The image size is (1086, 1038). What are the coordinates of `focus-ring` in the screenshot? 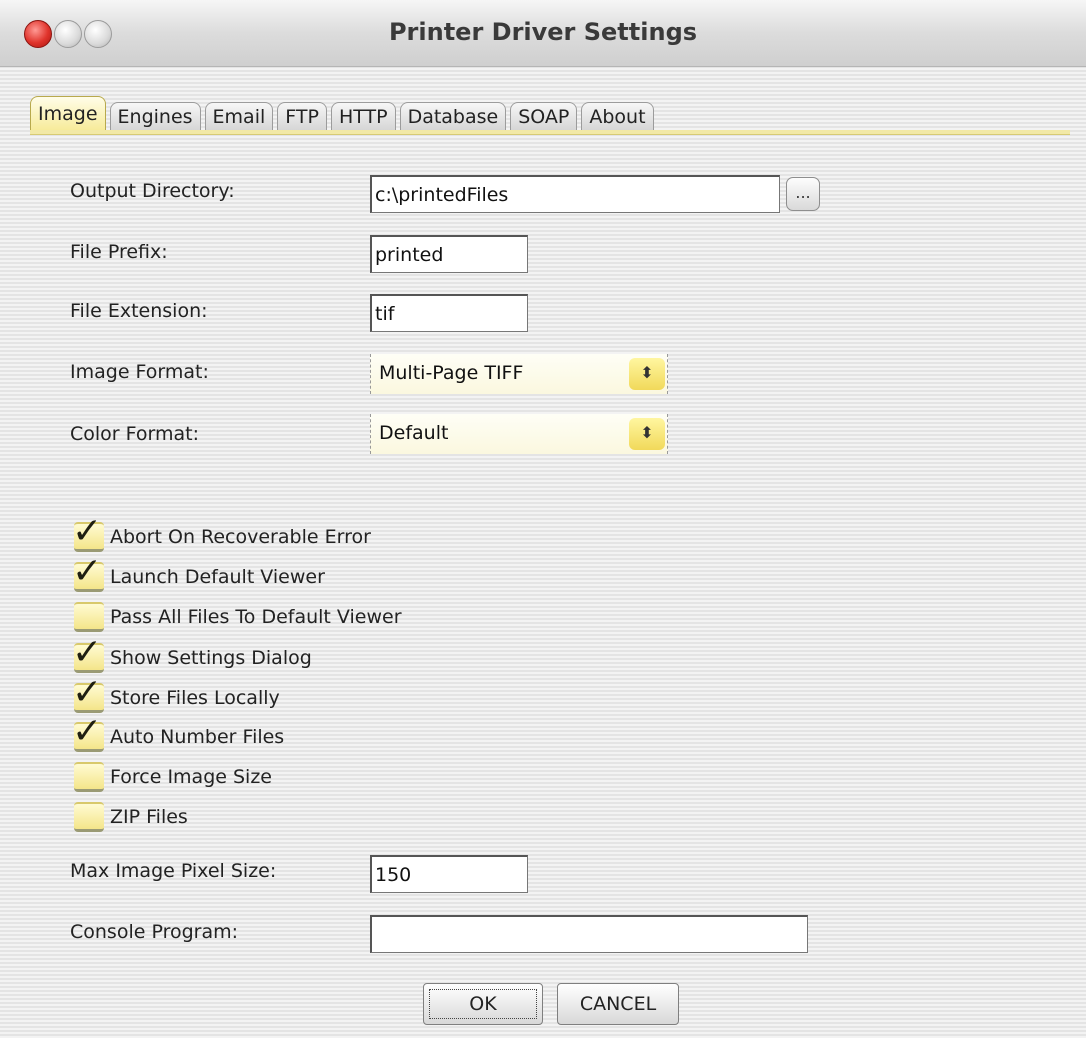 It's located at (483, 1004).